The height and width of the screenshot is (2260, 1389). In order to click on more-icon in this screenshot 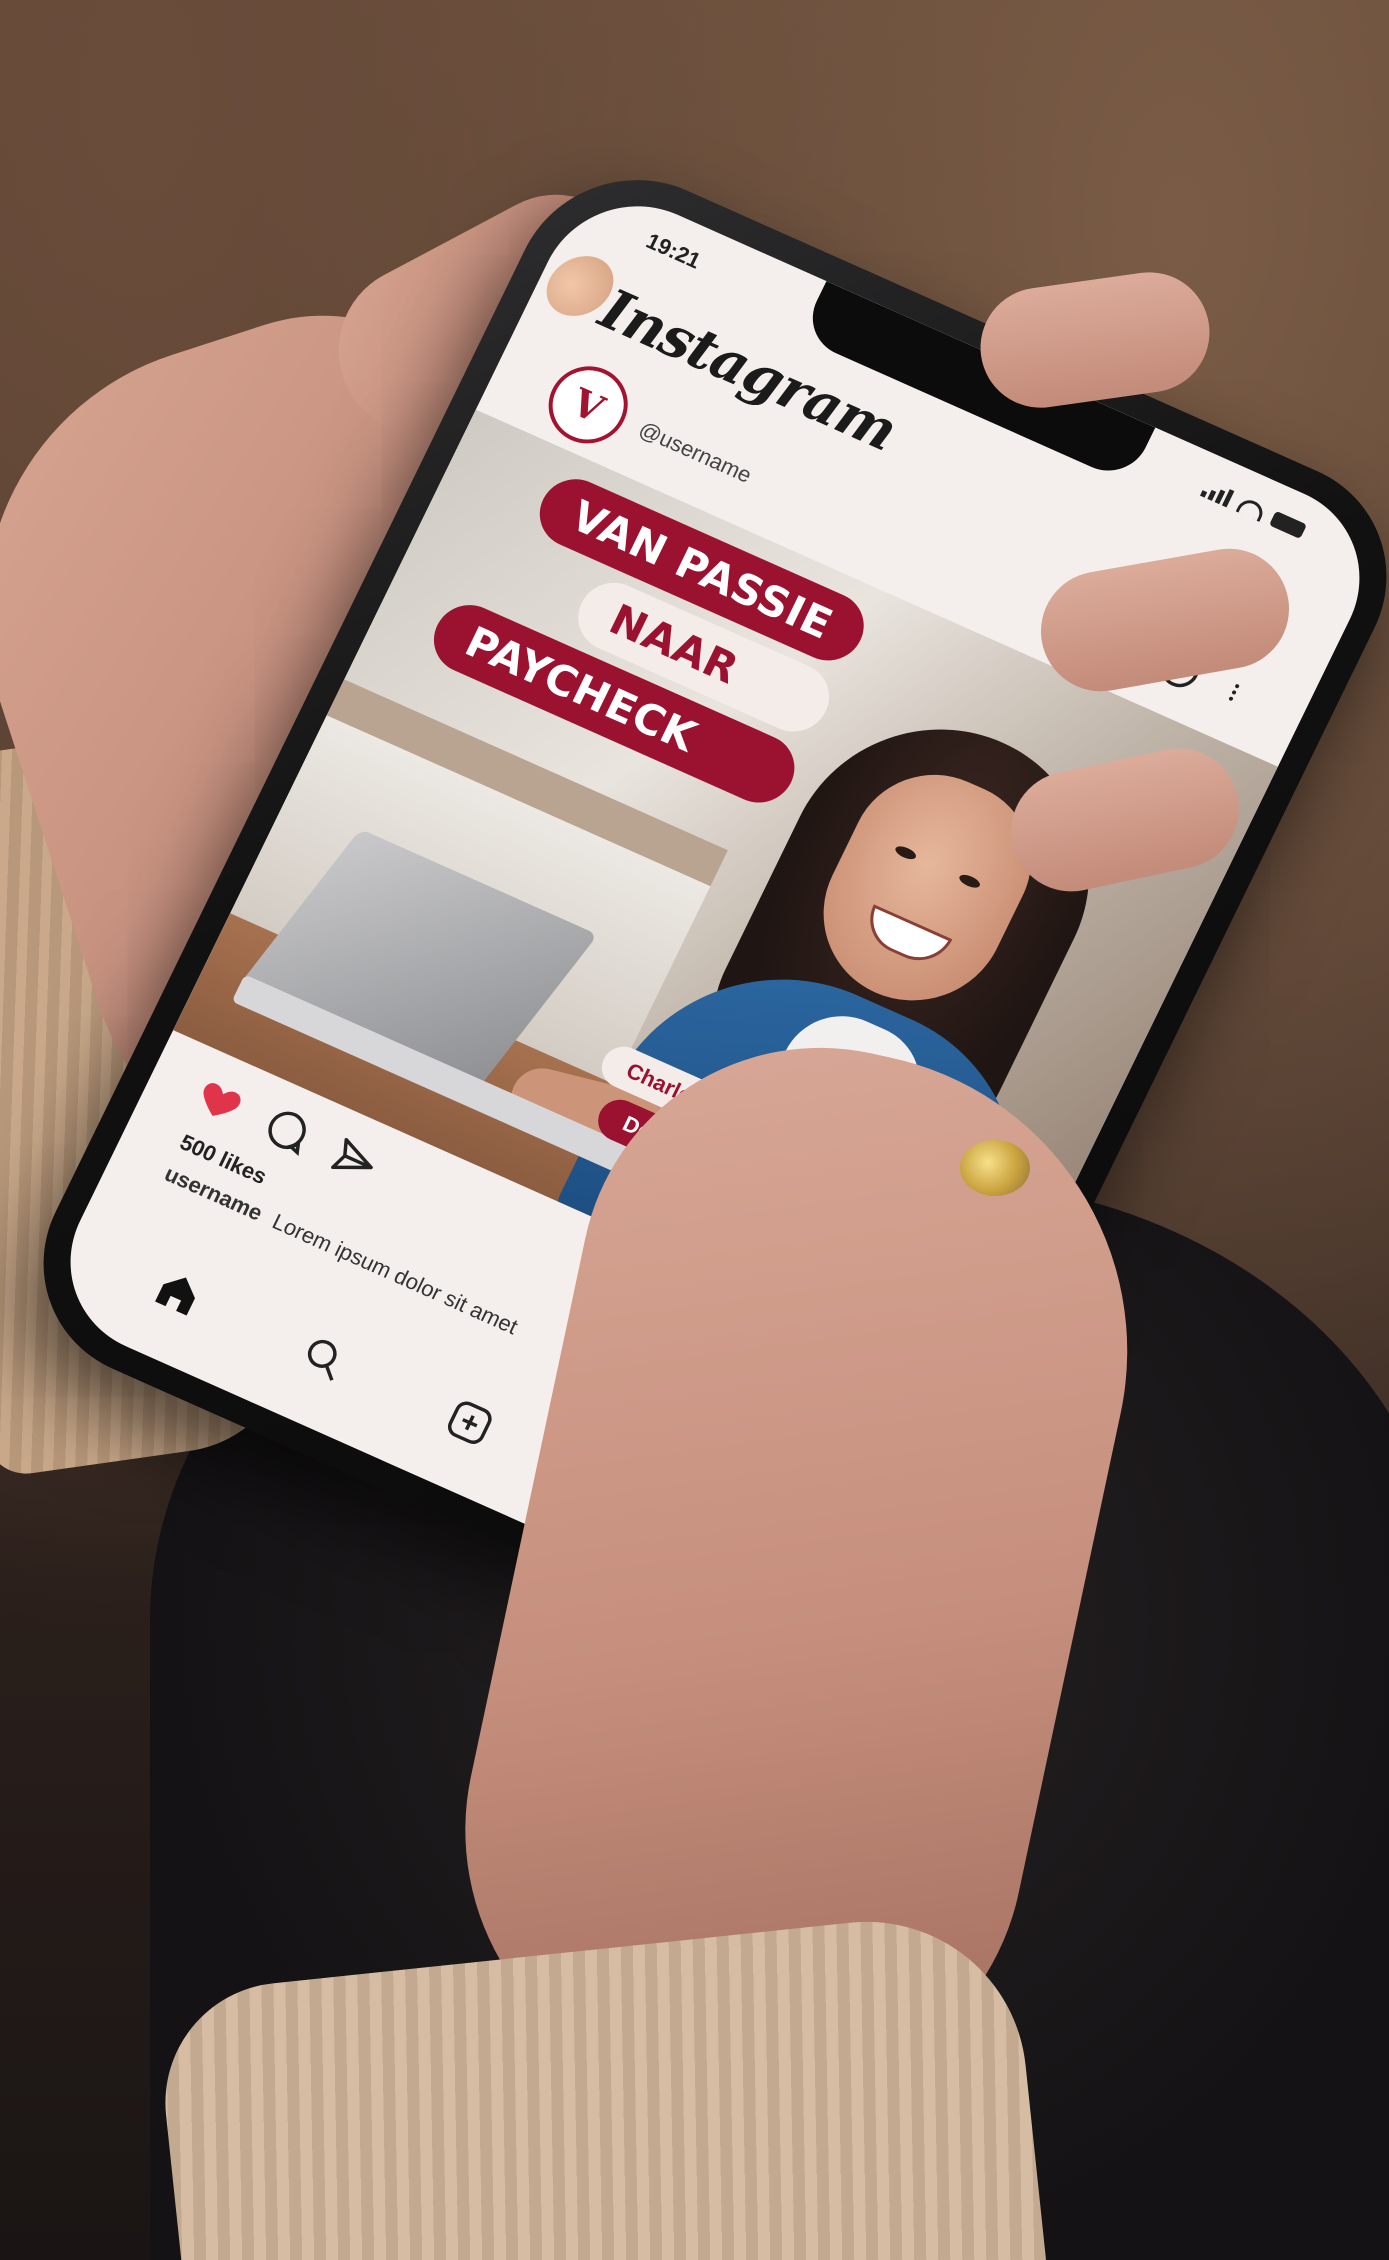, I will do `click(1234, 692)`.